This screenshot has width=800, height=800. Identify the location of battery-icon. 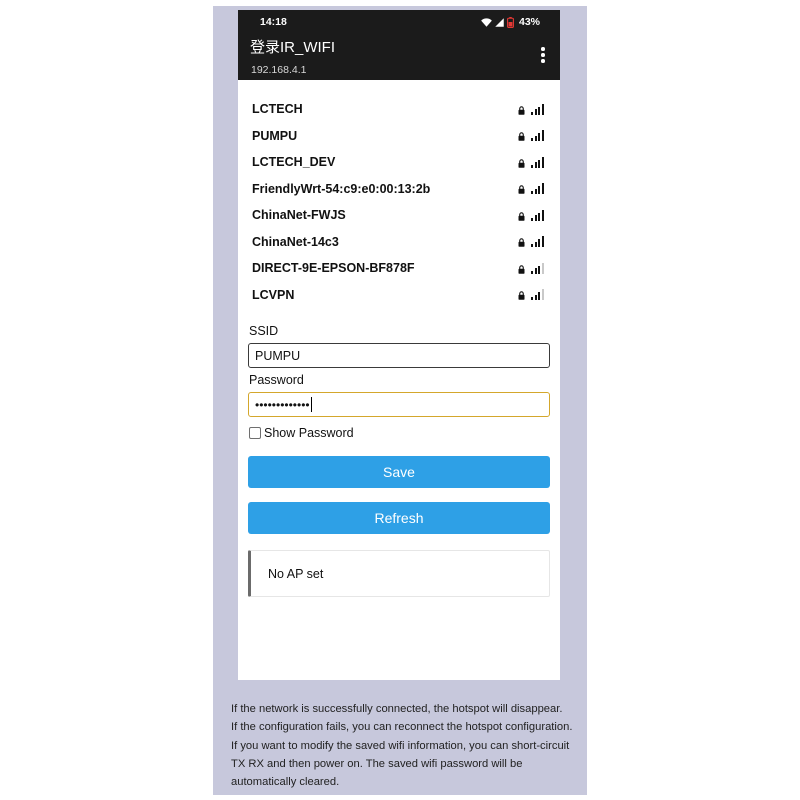
(510, 22).